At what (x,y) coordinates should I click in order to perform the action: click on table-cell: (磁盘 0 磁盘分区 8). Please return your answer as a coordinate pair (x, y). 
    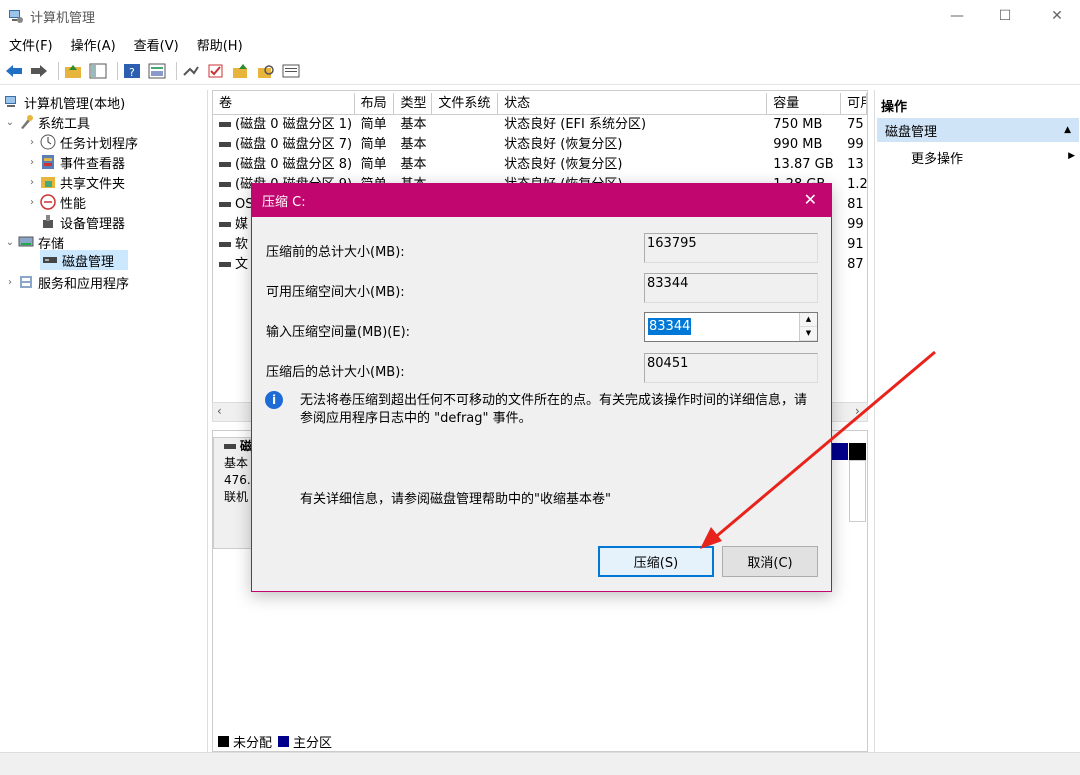
    Looking at the image, I should click on (284, 165).